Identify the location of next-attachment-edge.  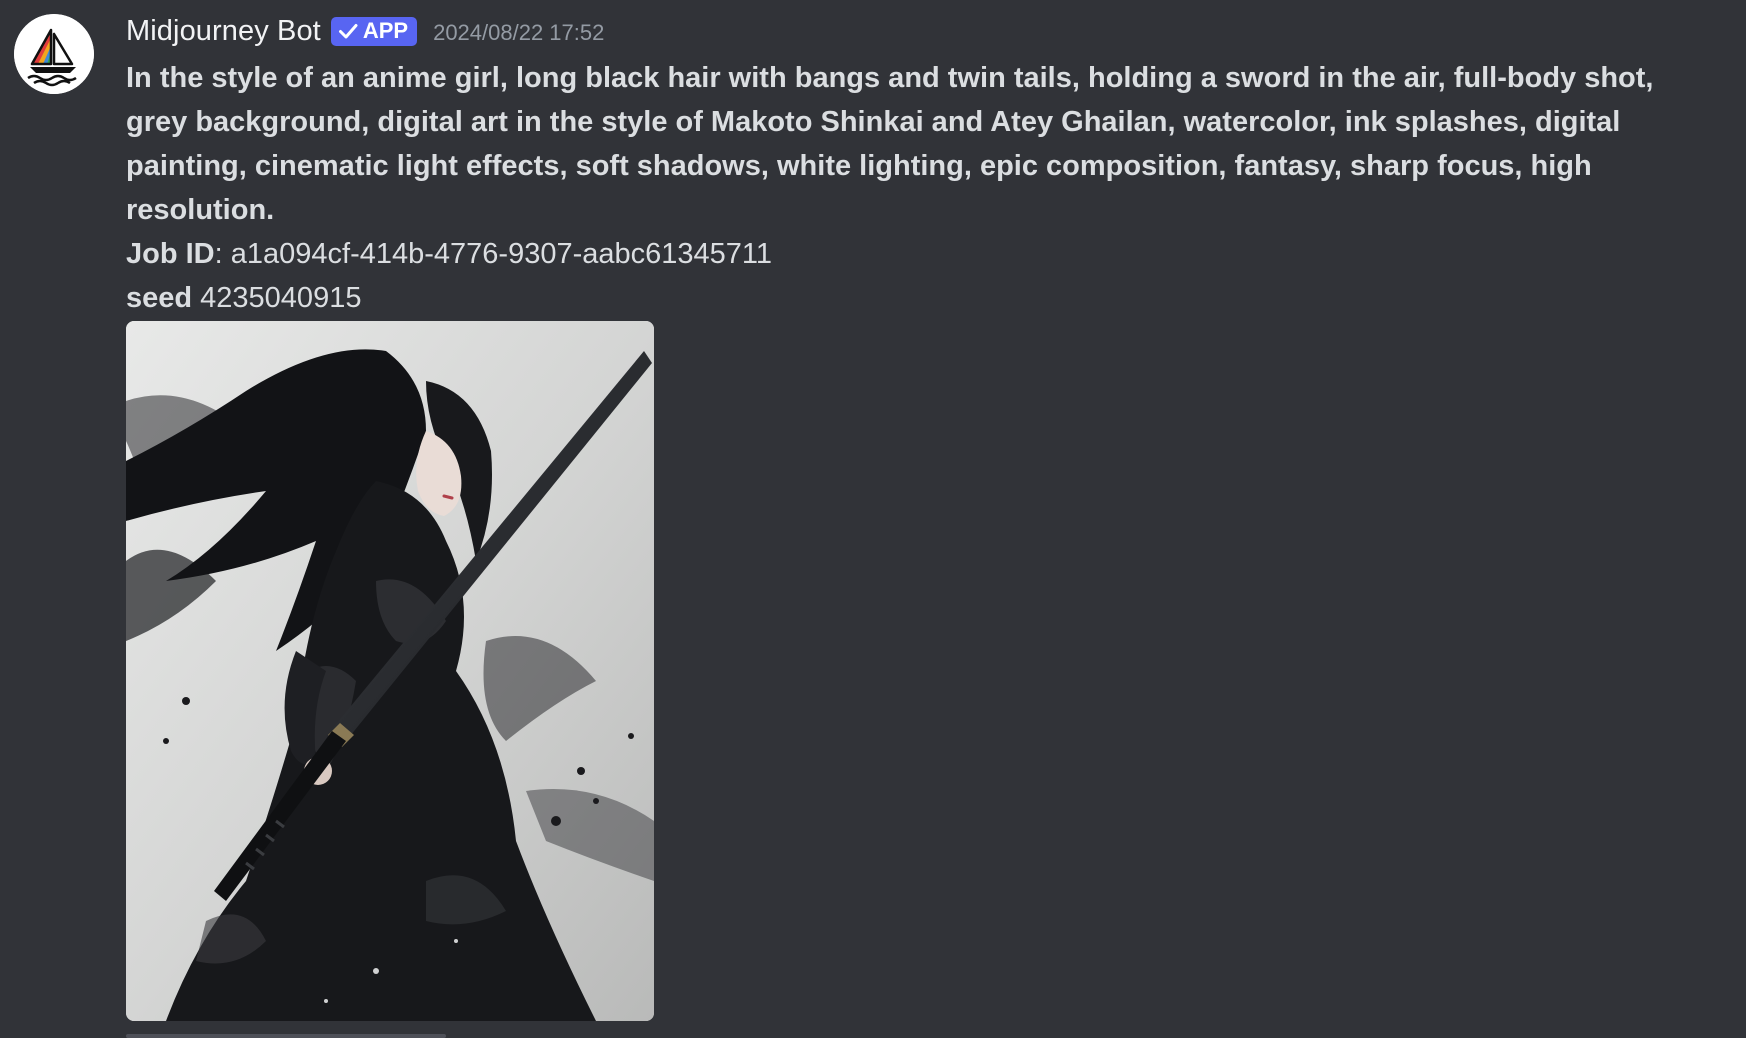
(286, 1036).